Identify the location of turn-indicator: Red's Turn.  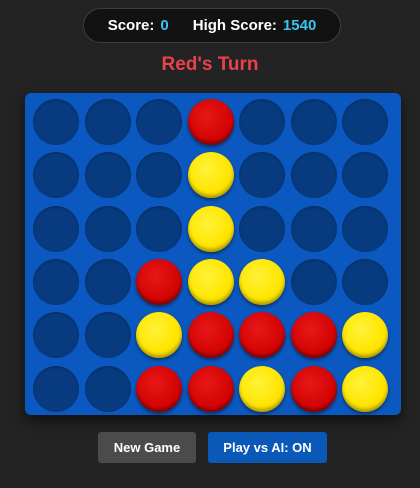
(210, 64).